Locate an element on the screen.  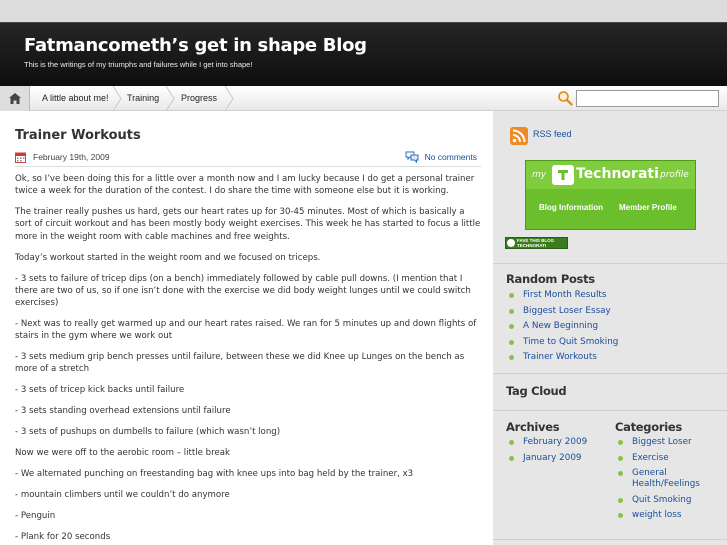
fave-technorati-badge: FAVE THIS BLOG TECHNORATI is located at coordinates (536, 243).